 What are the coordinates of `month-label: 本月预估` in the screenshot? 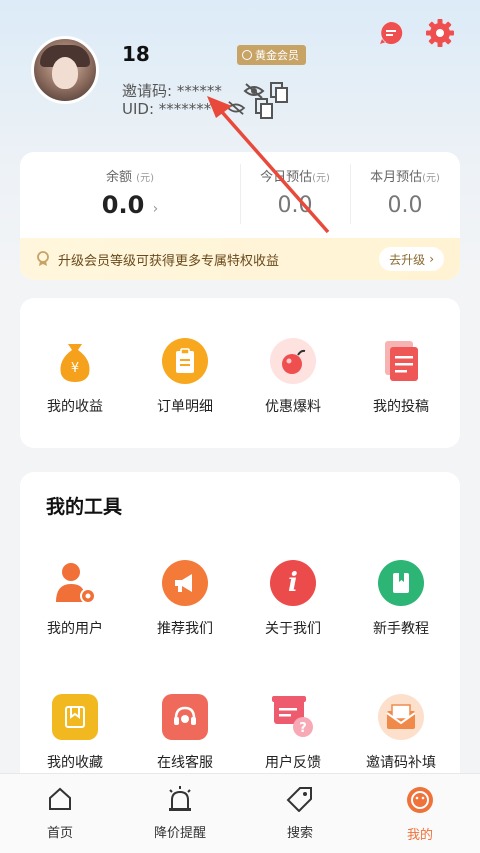 It's located at (396, 177).